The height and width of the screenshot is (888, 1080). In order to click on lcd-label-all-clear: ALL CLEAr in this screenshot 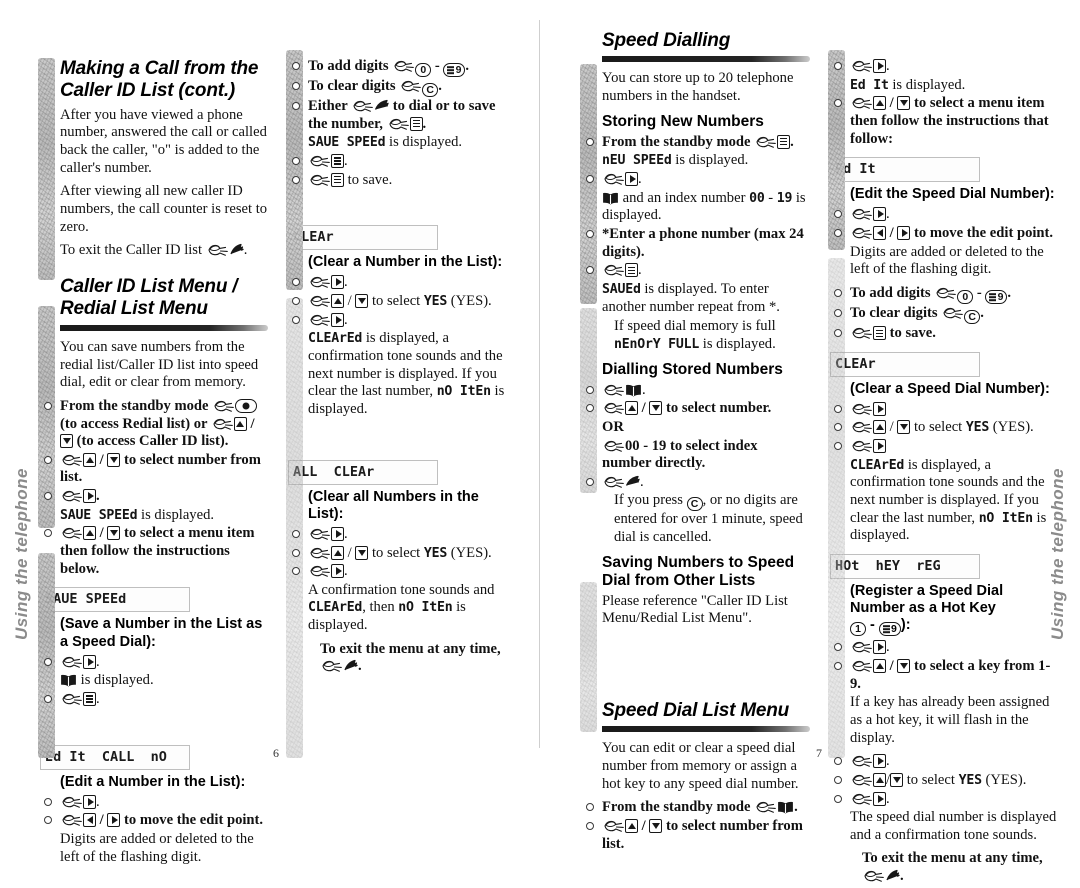, I will do `click(363, 472)`.